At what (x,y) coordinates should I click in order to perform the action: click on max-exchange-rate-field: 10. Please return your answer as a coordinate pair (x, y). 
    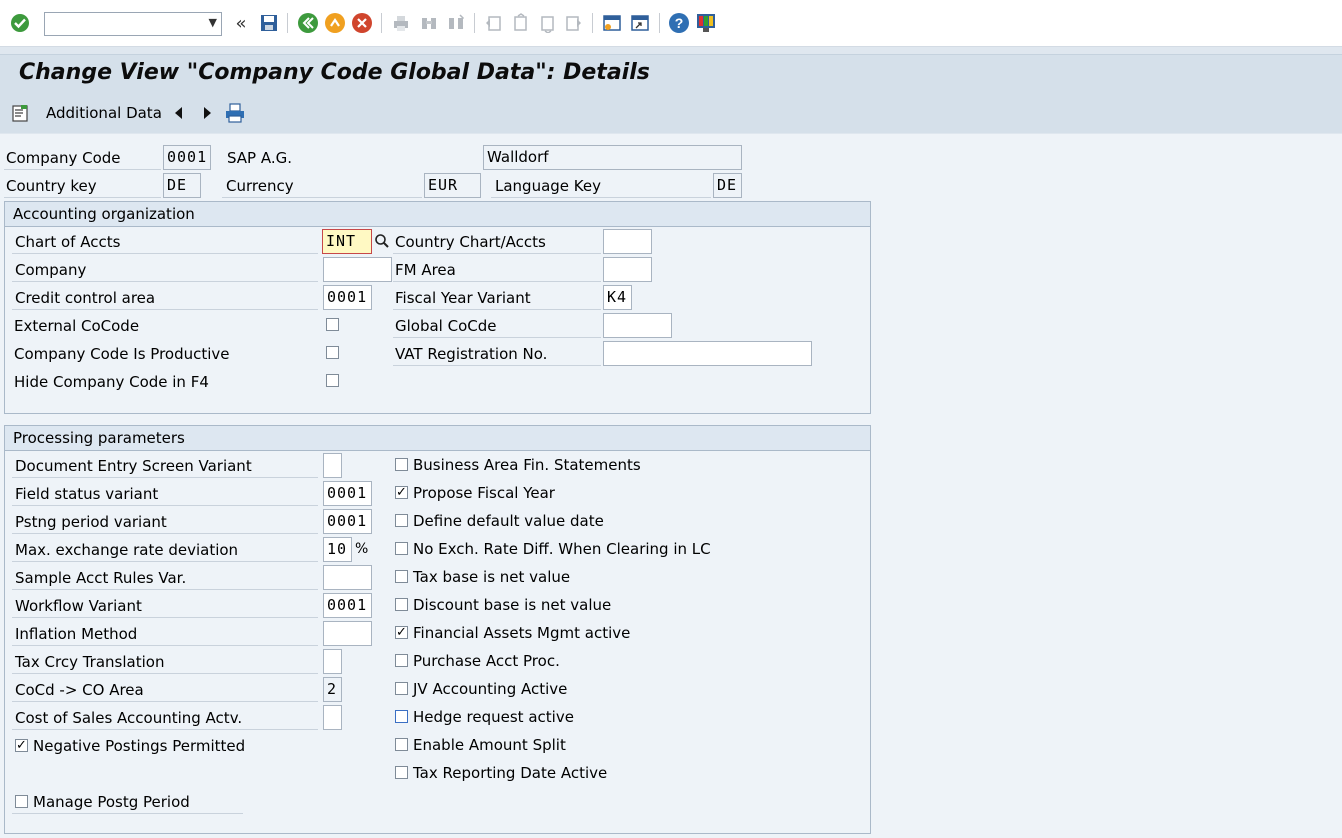
    Looking at the image, I should click on (337, 549).